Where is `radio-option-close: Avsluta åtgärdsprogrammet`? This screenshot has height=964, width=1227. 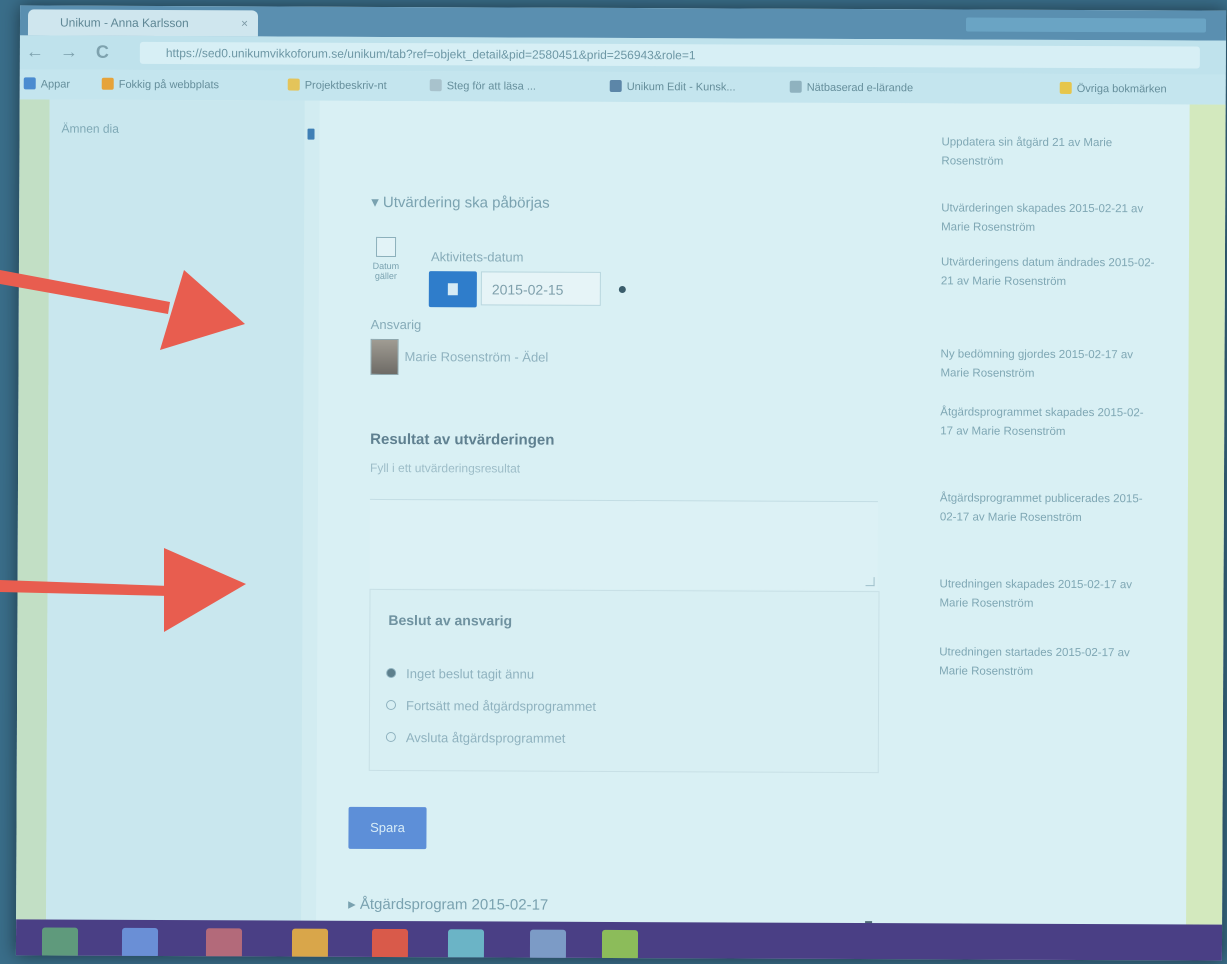 radio-option-close: Avsluta åtgärdsprogrammet is located at coordinates (475, 738).